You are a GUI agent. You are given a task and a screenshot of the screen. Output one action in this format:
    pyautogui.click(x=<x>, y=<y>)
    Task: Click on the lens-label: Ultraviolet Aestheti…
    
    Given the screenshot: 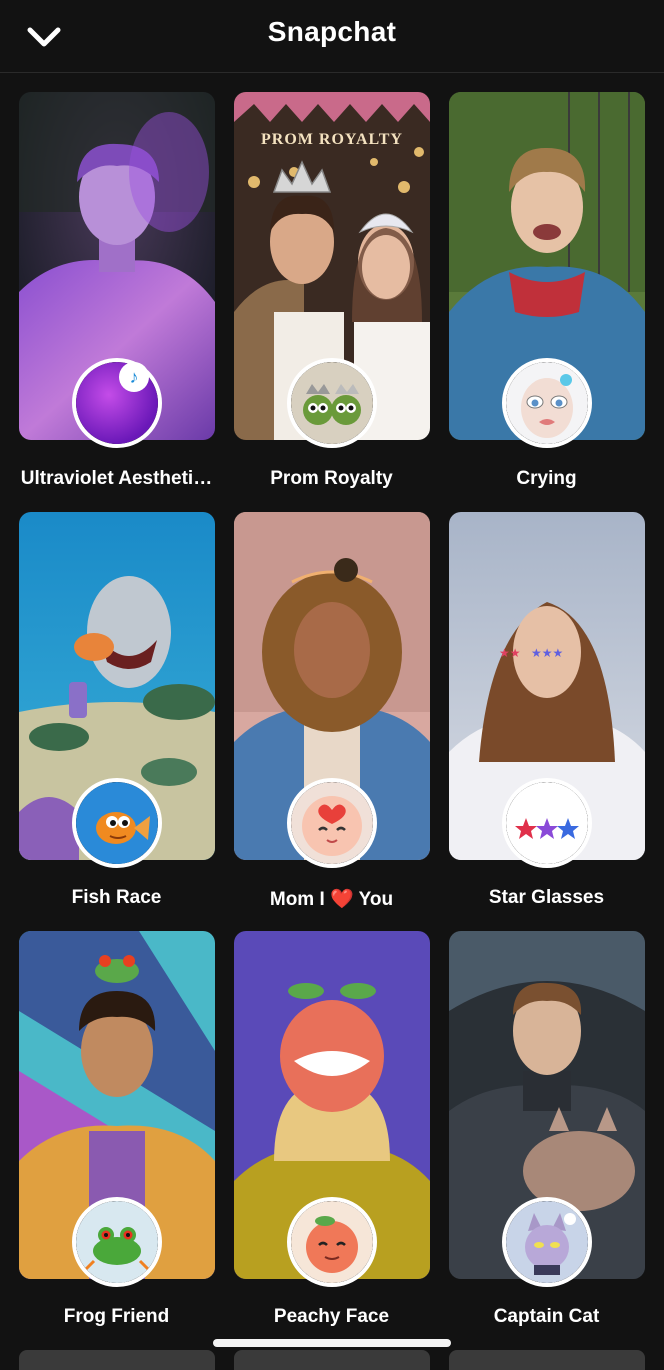 What is the action you would take?
    pyautogui.click(x=116, y=478)
    